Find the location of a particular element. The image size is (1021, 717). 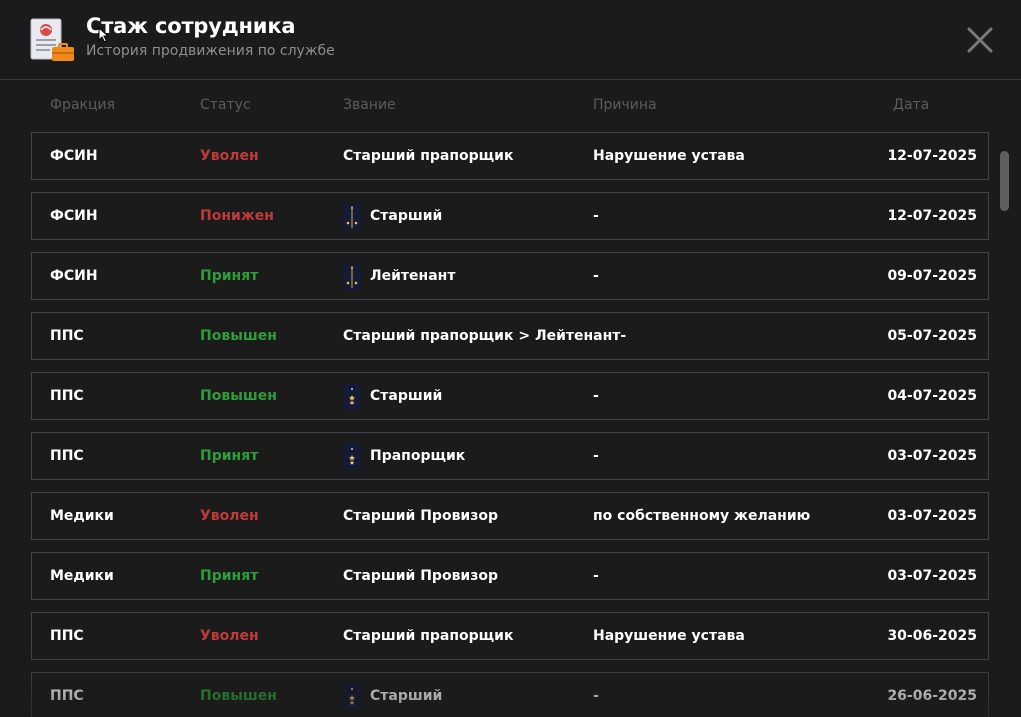

reason-cell: по собственному желанию is located at coordinates (702, 516).